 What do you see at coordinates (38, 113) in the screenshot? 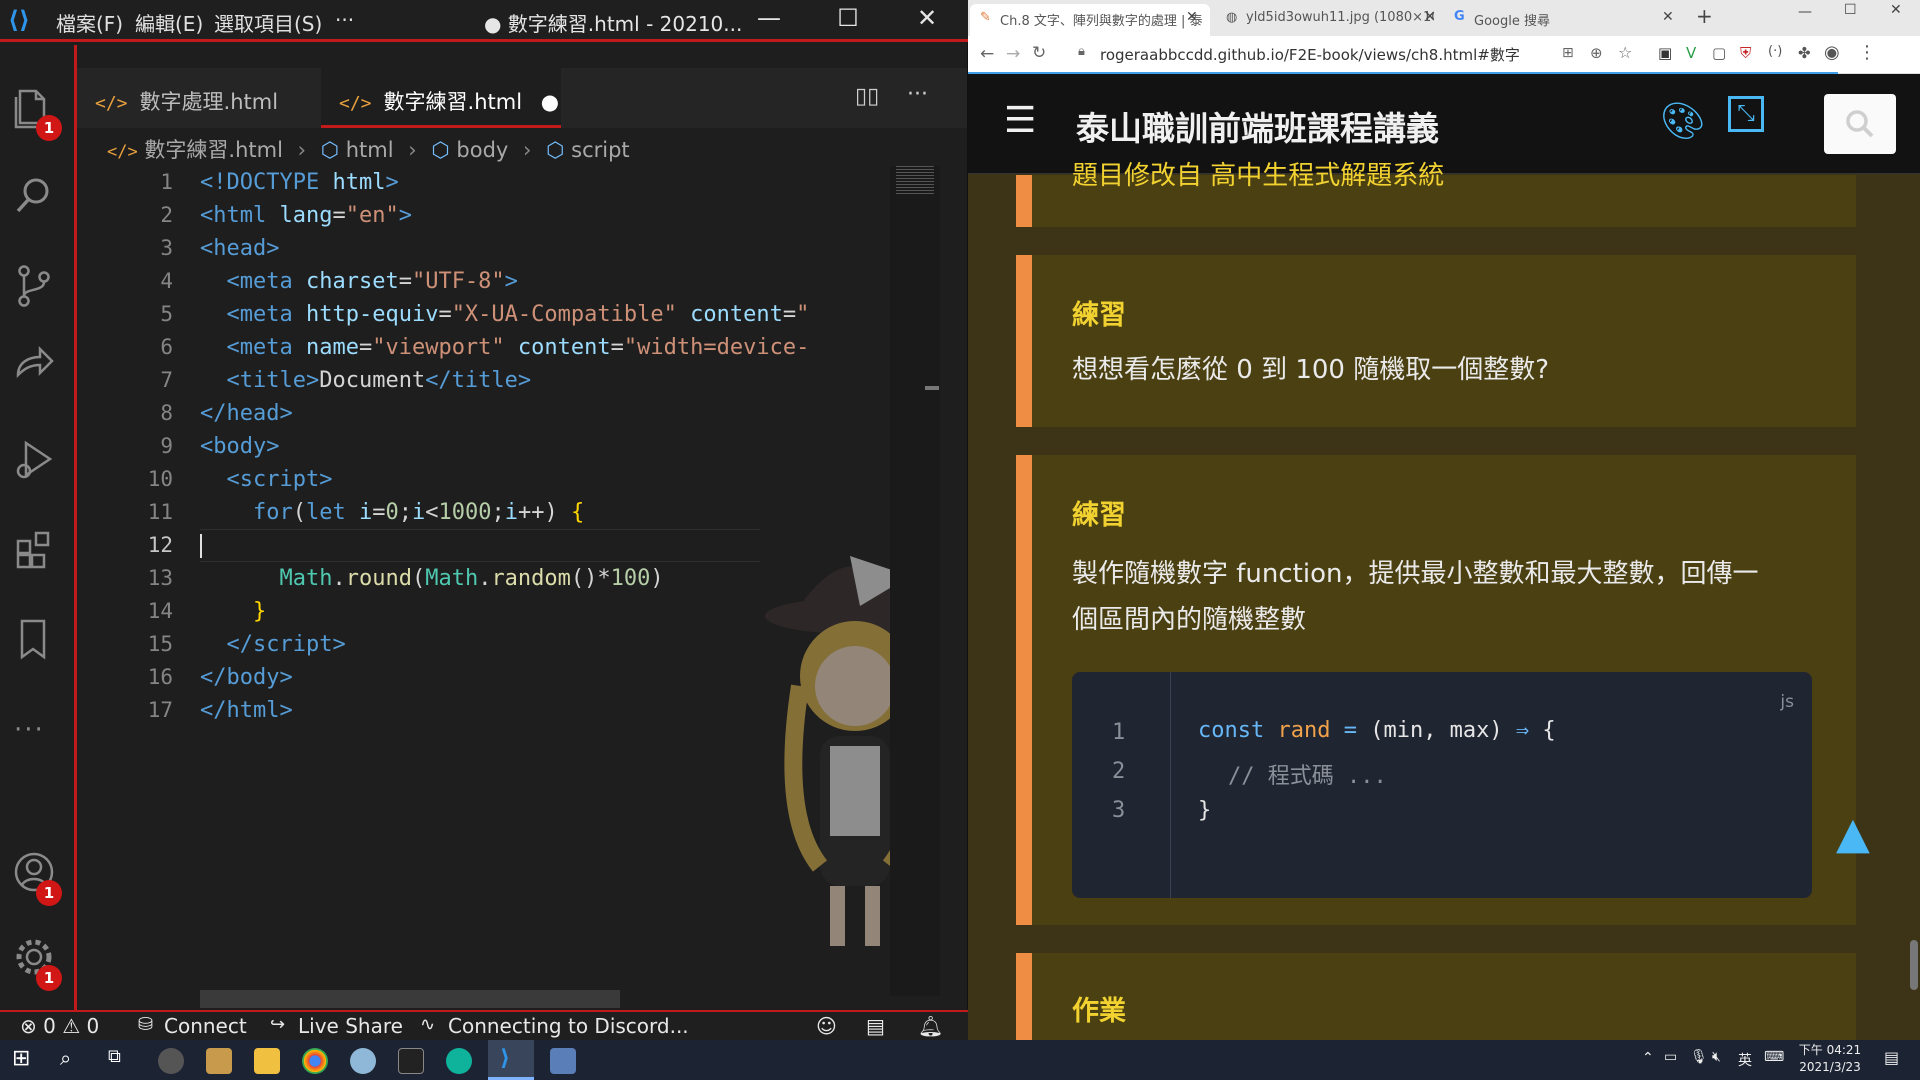
I see `explorer-icon: 1` at bounding box center [38, 113].